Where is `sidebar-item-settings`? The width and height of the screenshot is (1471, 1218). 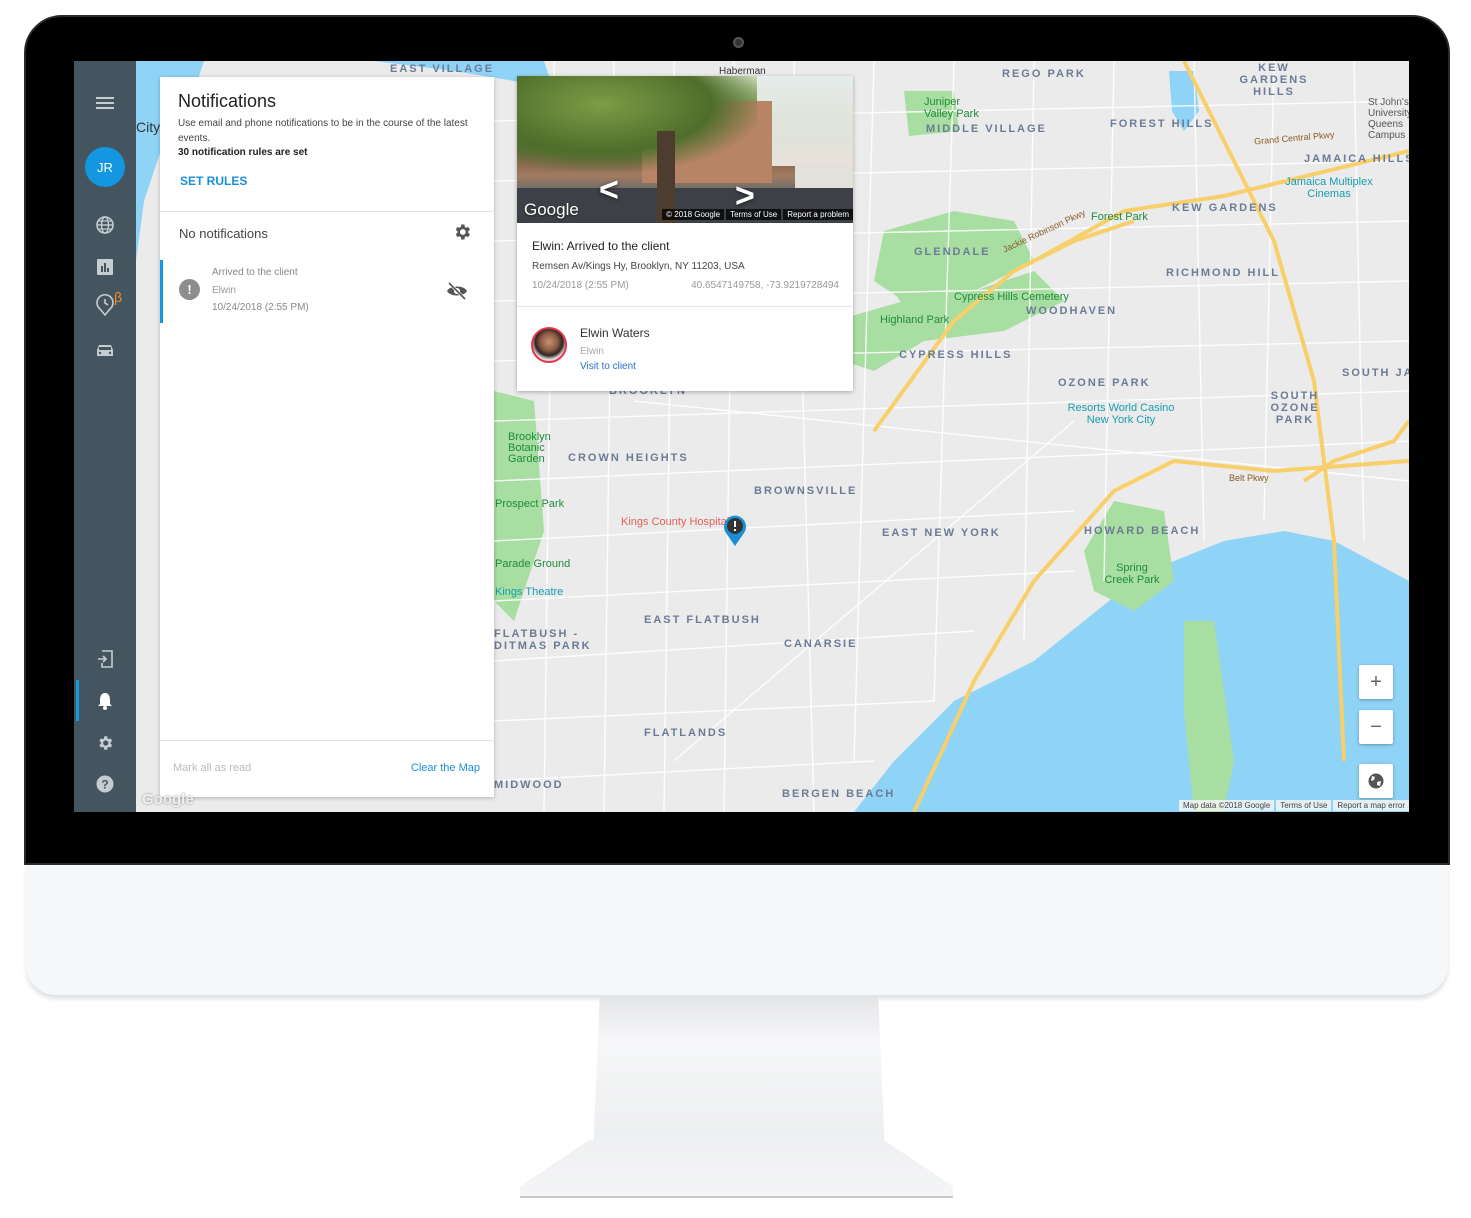
sidebar-item-settings is located at coordinates (105, 743).